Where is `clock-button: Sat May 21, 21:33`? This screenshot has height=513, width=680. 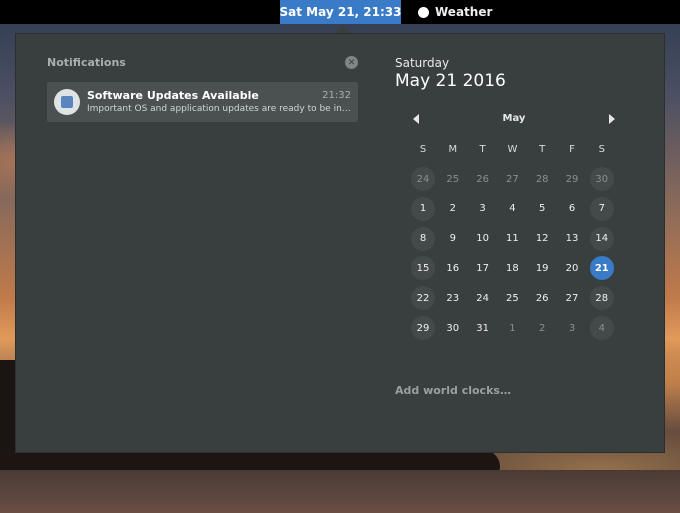 clock-button: Sat May 21, 21:33 is located at coordinates (340, 12).